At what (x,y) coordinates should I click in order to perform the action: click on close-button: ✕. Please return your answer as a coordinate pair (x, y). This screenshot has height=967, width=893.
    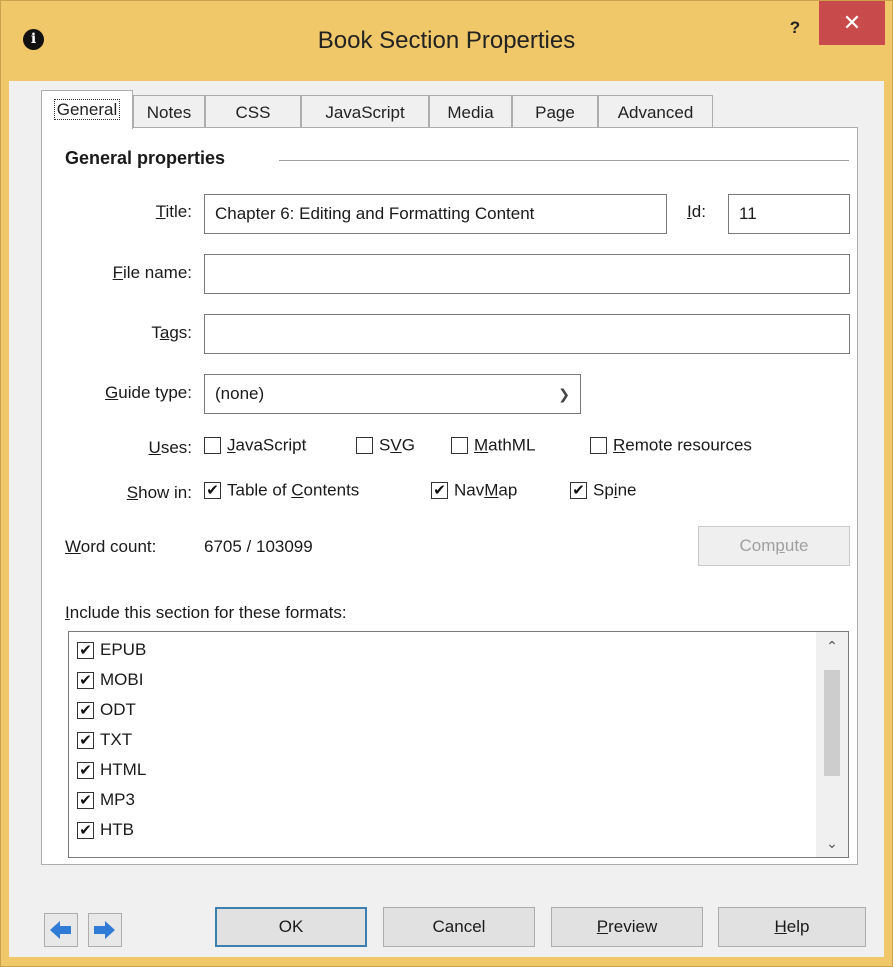
    Looking at the image, I should click on (852, 23).